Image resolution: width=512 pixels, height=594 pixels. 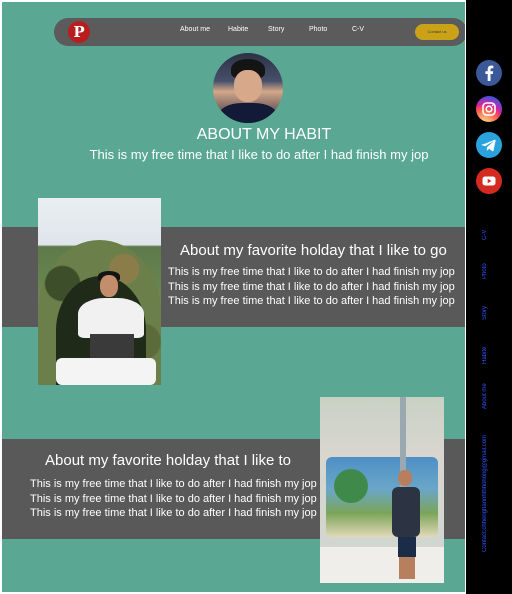 I want to click on camping-tent-photo, so click(x=99, y=291).